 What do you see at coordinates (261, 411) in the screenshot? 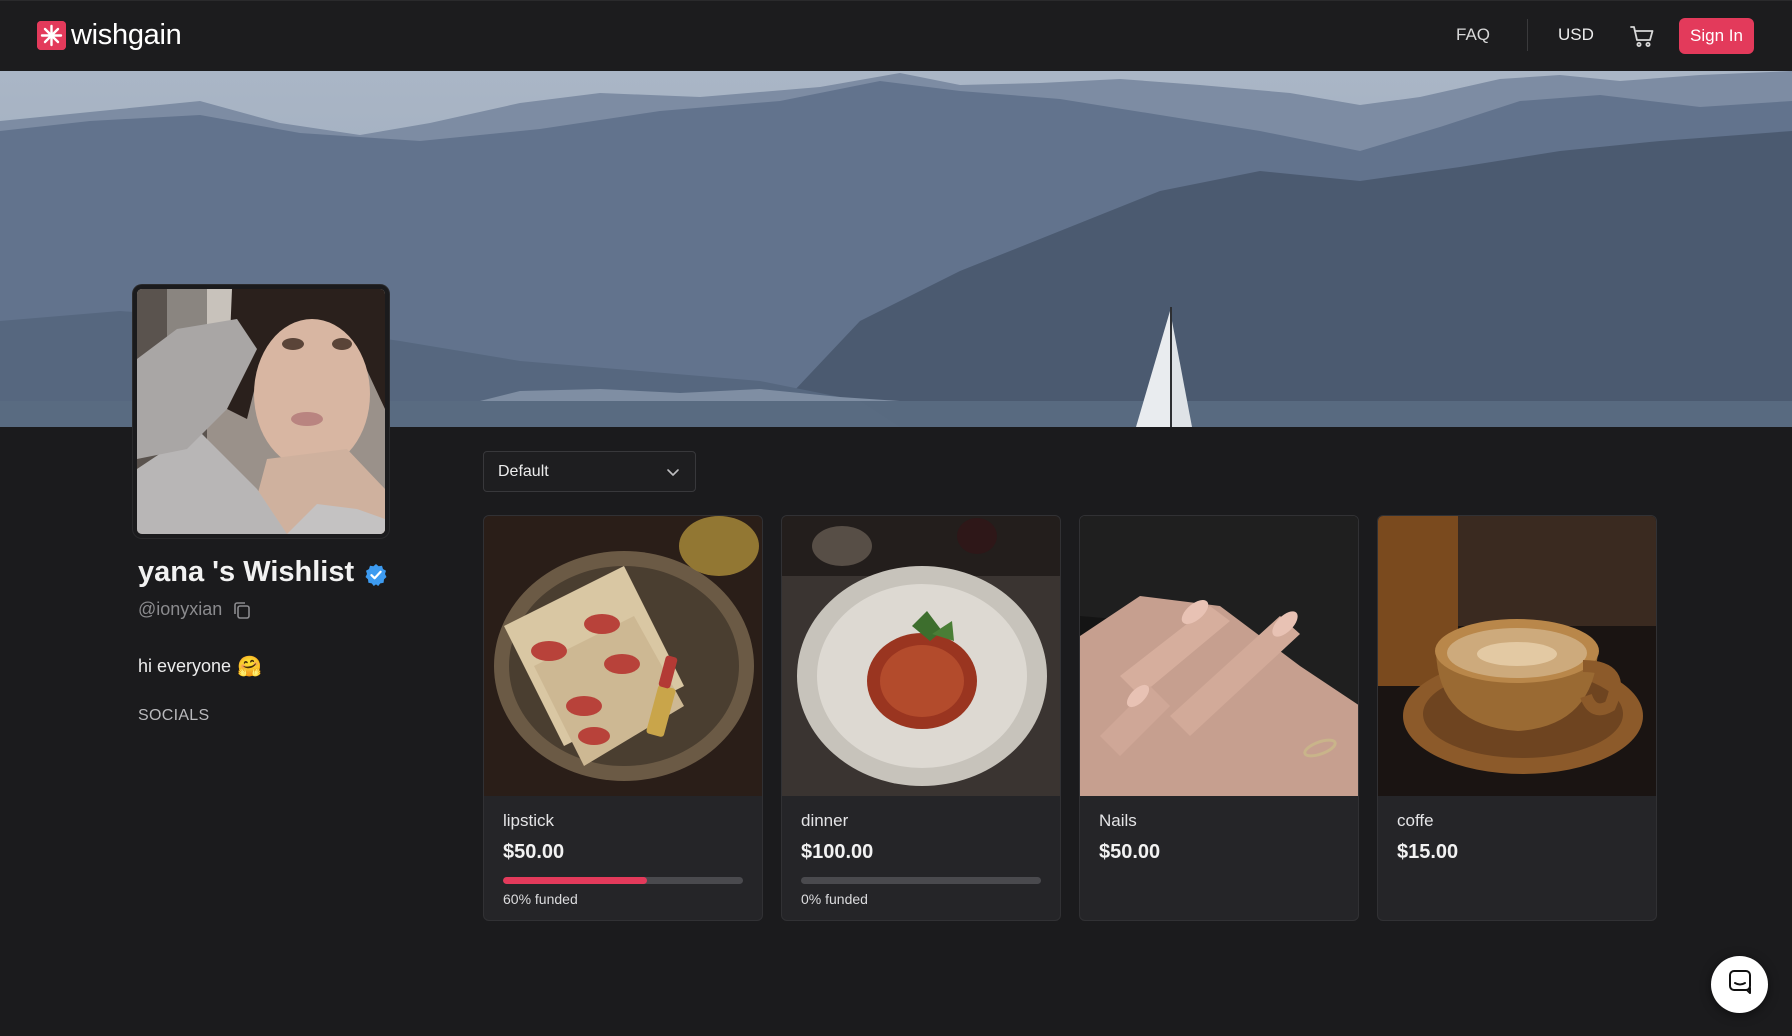
I see `profile-avatar` at bounding box center [261, 411].